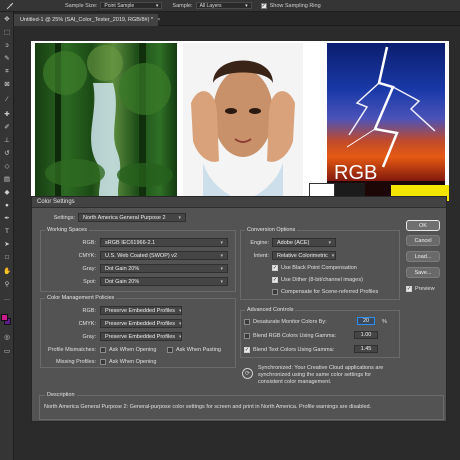 The width and height of the screenshot is (460, 460). I want to click on path-select-tool-icon: ➤, so click(7, 245).